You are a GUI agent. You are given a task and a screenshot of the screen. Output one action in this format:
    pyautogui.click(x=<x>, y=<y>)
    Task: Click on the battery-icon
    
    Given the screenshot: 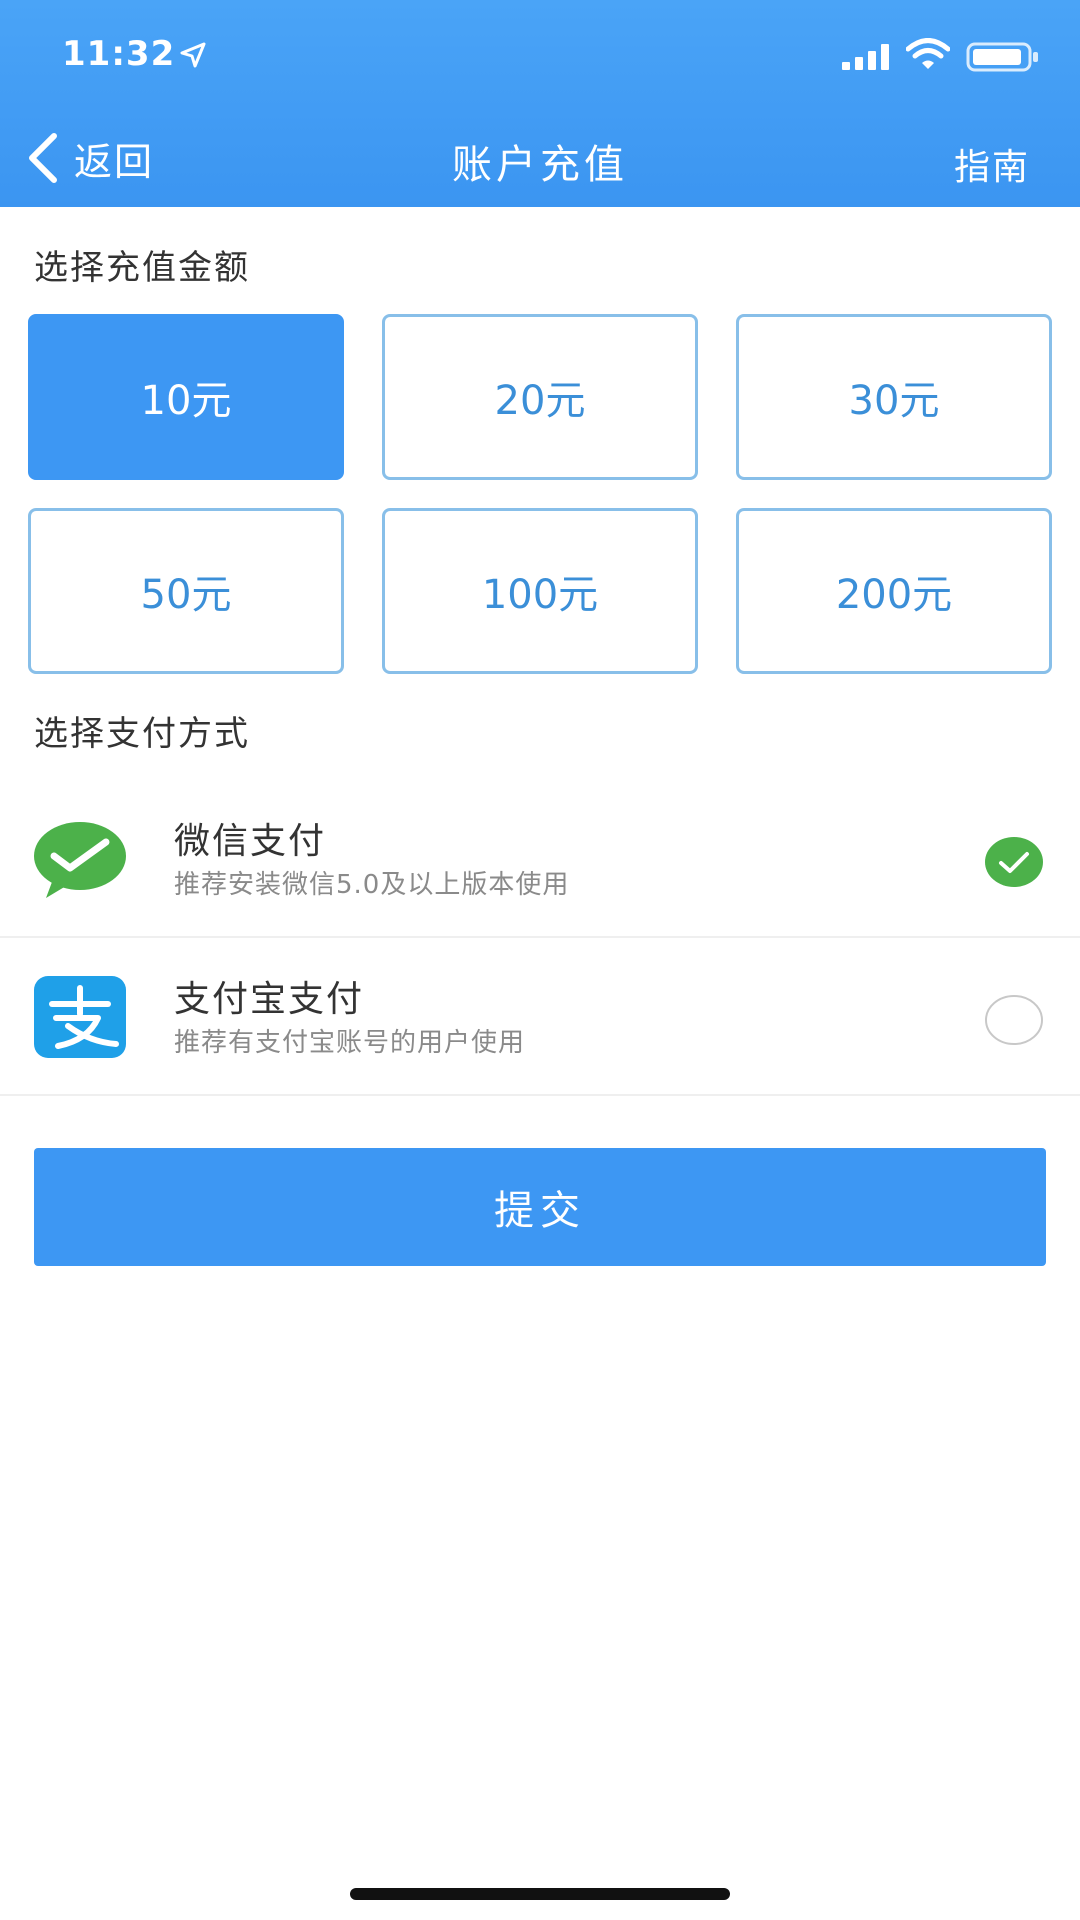 What is the action you would take?
    pyautogui.click(x=1002, y=57)
    